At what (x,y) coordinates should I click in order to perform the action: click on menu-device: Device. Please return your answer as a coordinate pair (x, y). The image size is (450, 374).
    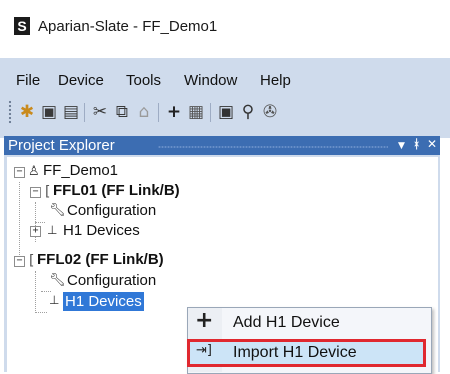
    Looking at the image, I should click on (81, 80).